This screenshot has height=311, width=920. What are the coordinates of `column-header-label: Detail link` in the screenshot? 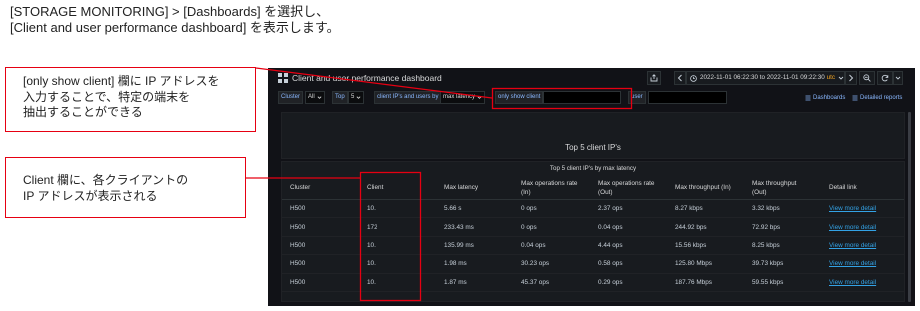 It's located at (843, 188).